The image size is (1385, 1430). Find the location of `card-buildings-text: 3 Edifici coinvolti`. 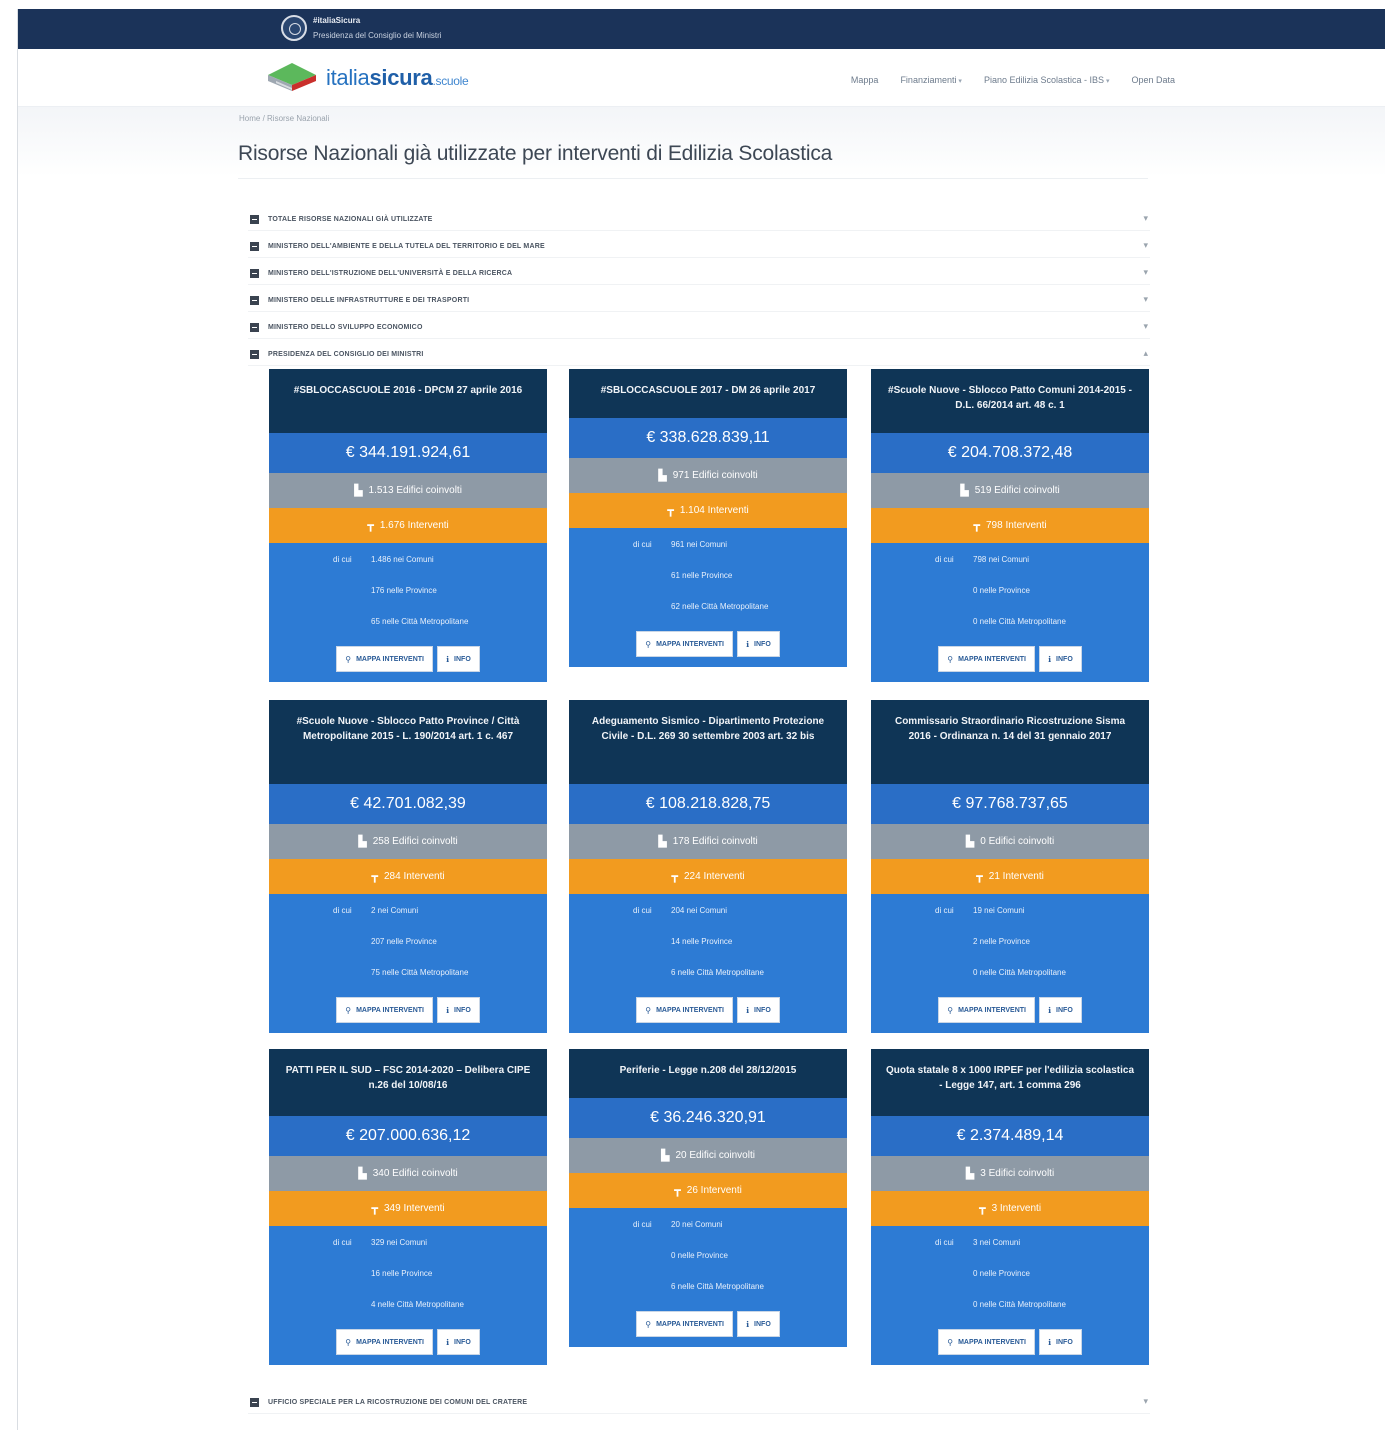

card-buildings-text: 3 Edifici coinvolti is located at coordinates (1017, 1173).